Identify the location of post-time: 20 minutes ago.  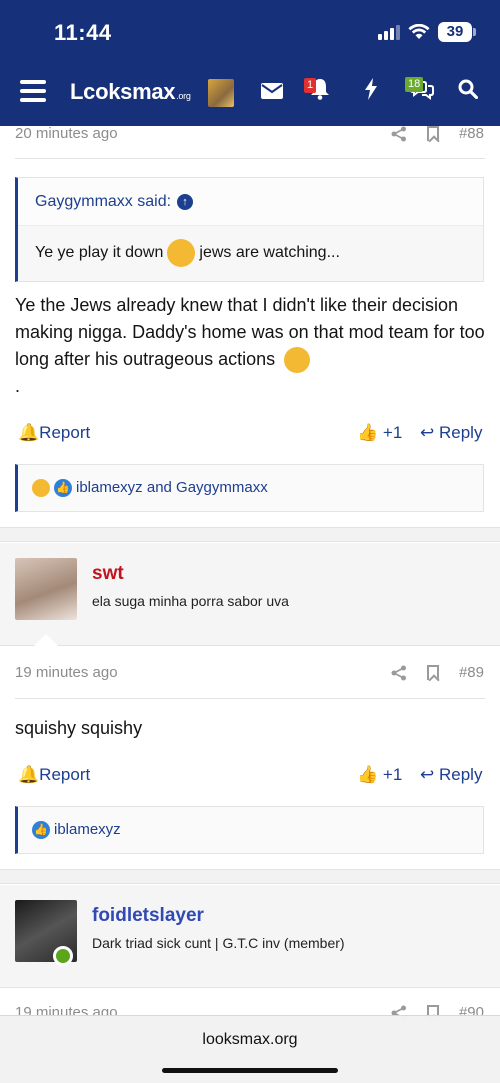
(66, 133).